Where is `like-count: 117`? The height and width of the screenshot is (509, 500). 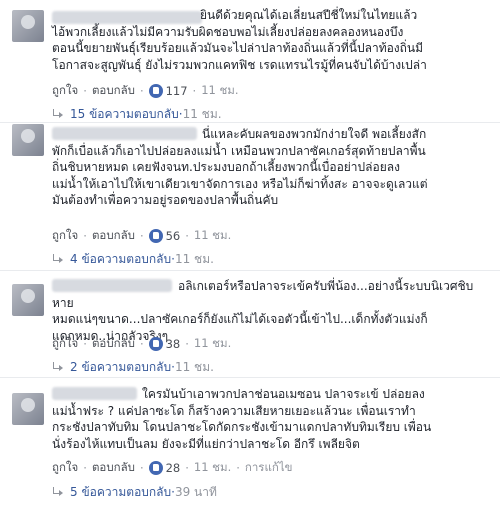
like-count: 117 is located at coordinates (177, 91).